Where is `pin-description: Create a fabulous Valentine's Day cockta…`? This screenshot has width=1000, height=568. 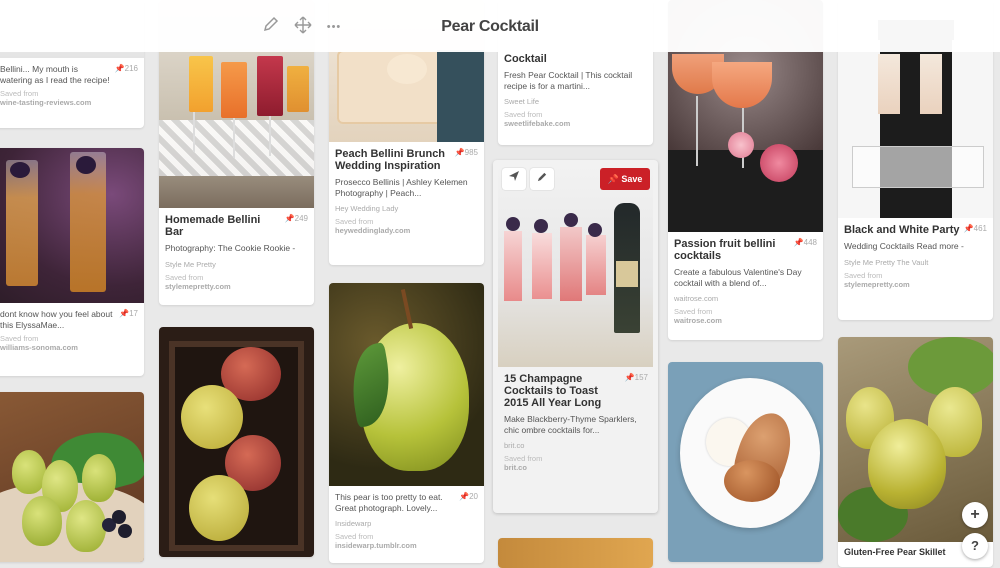
pin-description: Create a fabulous Valentine's Day cockta… is located at coordinates (738, 277).